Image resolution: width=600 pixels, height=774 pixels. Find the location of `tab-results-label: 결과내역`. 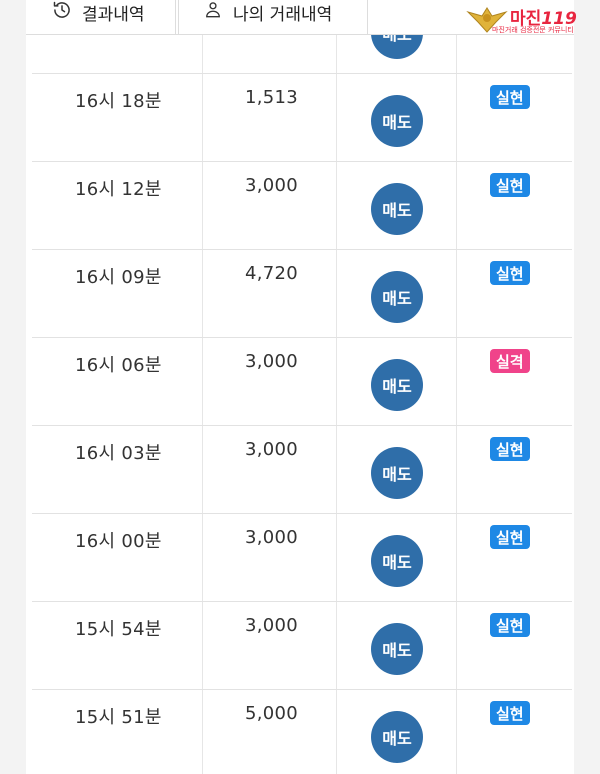

tab-results-label: 결과내역 is located at coordinates (113, 15).